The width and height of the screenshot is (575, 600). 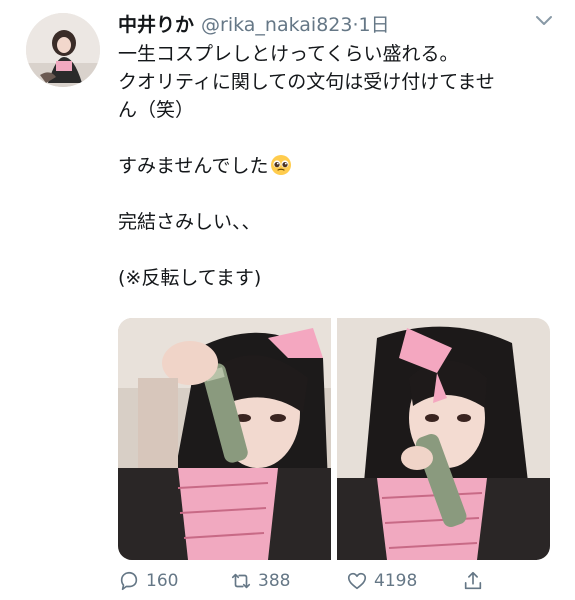 What do you see at coordinates (544, 21) in the screenshot?
I see `chevron-down-icon` at bounding box center [544, 21].